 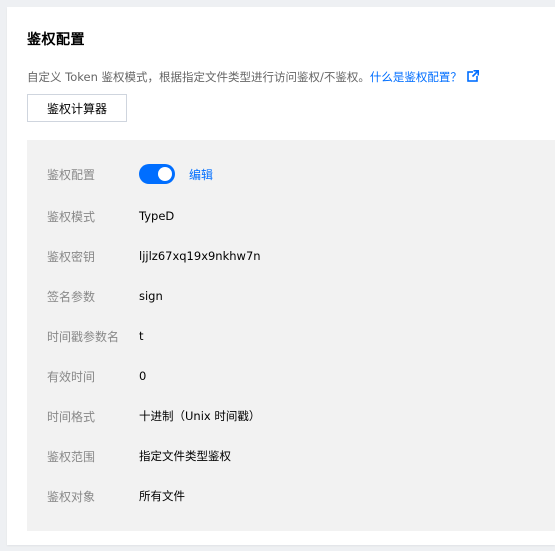 What do you see at coordinates (151, 296) in the screenshot?
I see `config-value: sign` at bounding box center [151, 296].